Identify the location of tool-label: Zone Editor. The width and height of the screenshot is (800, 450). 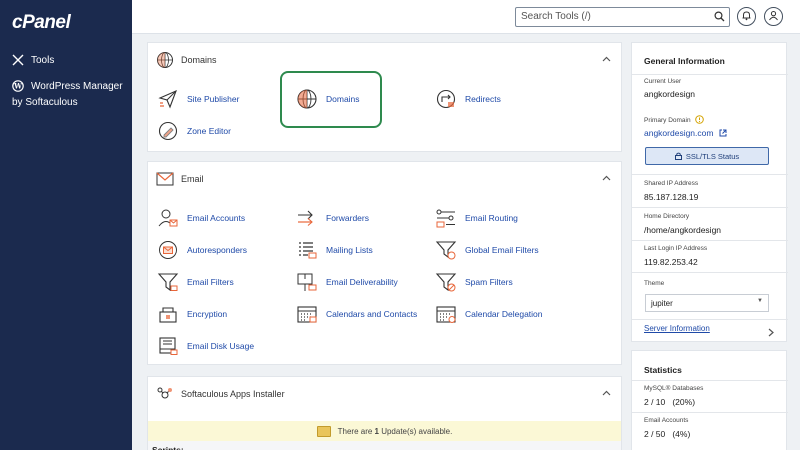
(209, 131).